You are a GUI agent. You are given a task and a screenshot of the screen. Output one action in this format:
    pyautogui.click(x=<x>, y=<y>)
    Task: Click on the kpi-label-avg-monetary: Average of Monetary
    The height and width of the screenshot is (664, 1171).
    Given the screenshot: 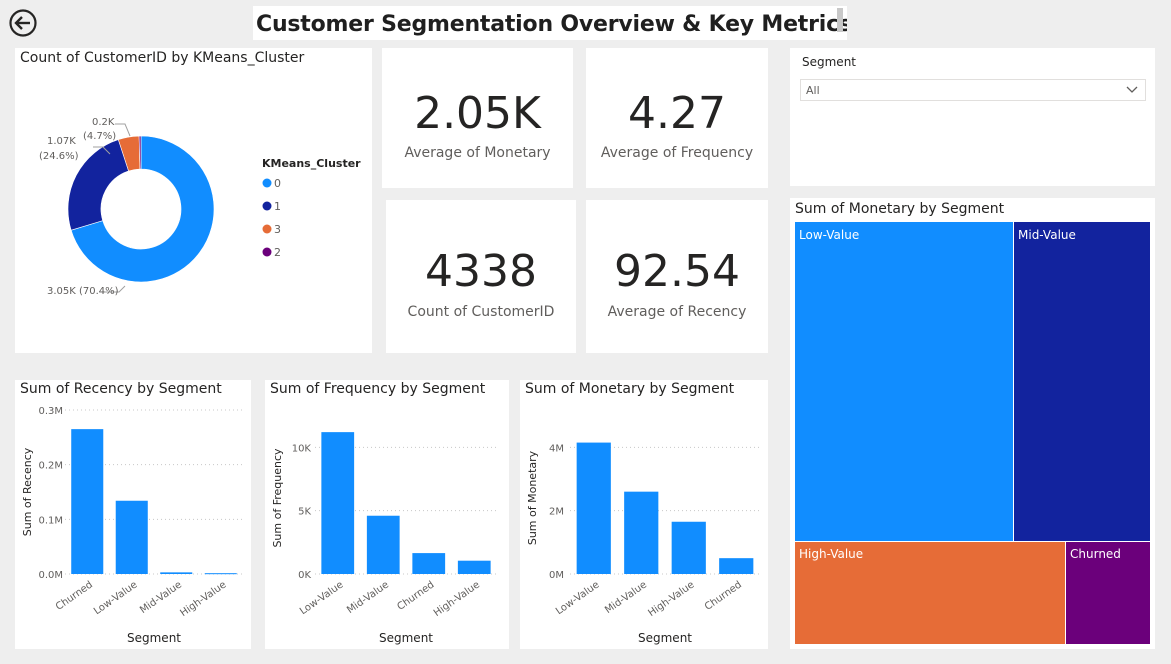 What is the action you would take?
    pyautogui.click(x=477, y=153)
    